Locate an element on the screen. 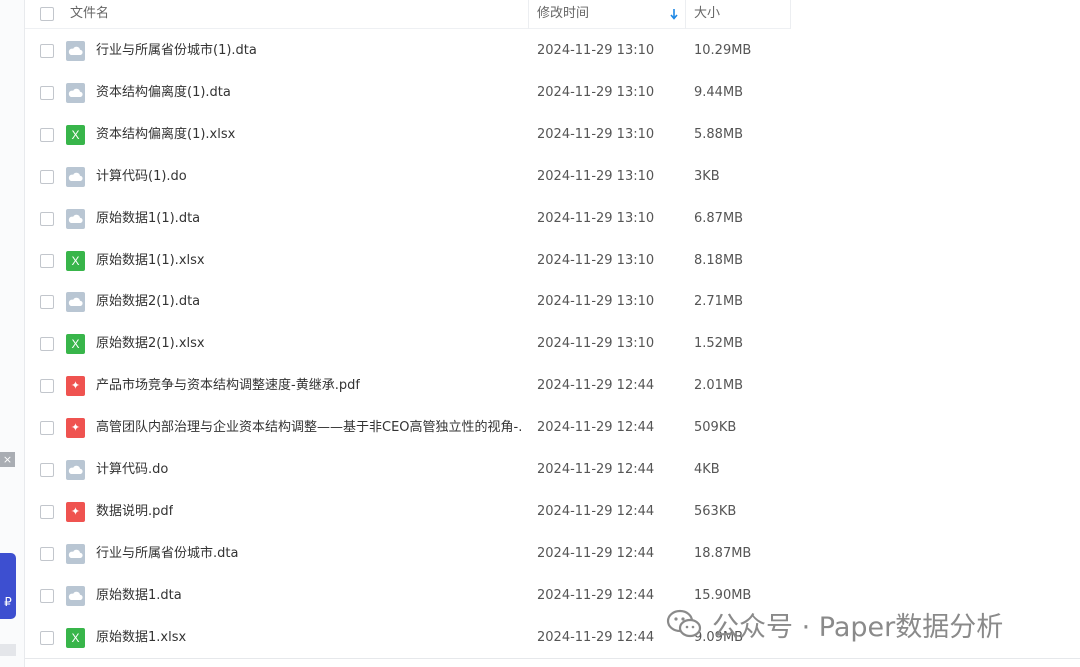 The height and width of the screenshot is (667, 1080). file-row: 资本结构偏离度(1).dta 2024-11-29 13:10 9.44MB is located at coordinates (552, 93).